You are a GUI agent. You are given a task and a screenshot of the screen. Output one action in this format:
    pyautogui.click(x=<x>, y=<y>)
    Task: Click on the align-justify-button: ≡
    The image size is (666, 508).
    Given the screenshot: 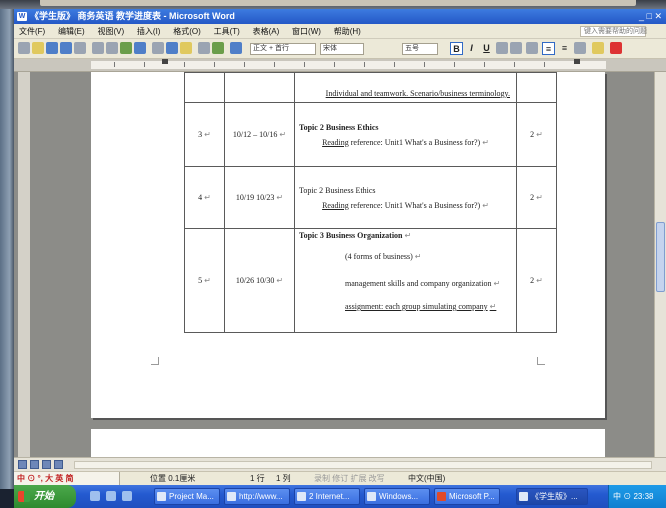 What is the action you would take?
    pyautogui.click(x=548, y=48)
    